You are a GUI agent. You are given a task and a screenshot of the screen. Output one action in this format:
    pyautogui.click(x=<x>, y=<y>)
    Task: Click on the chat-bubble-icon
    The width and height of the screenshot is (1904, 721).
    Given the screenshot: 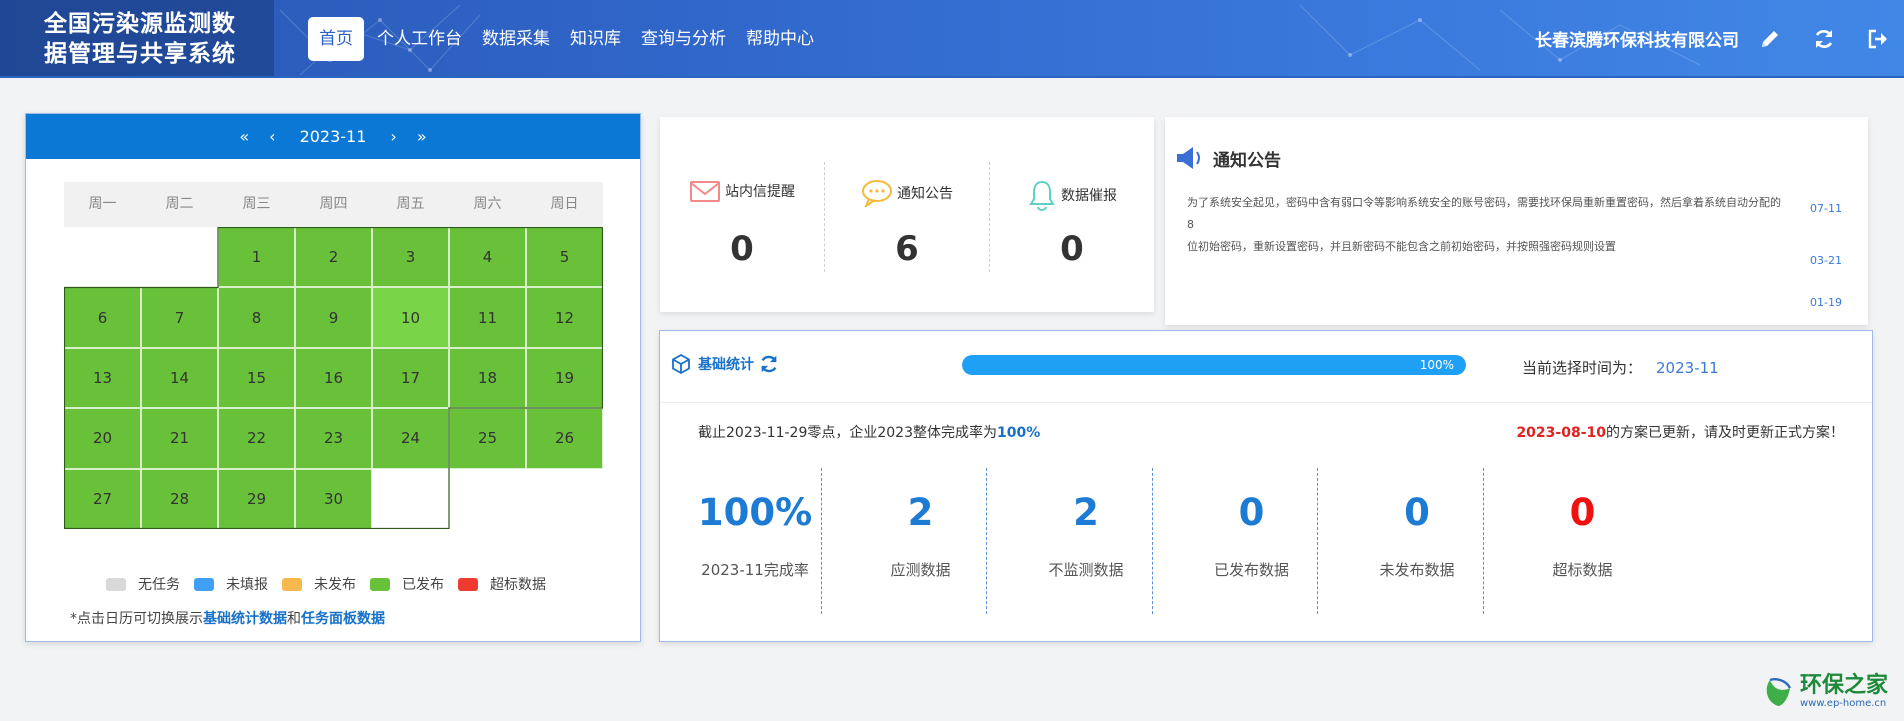 What is the action you would take?
    pyautogui.click(x=877, y=193)
    